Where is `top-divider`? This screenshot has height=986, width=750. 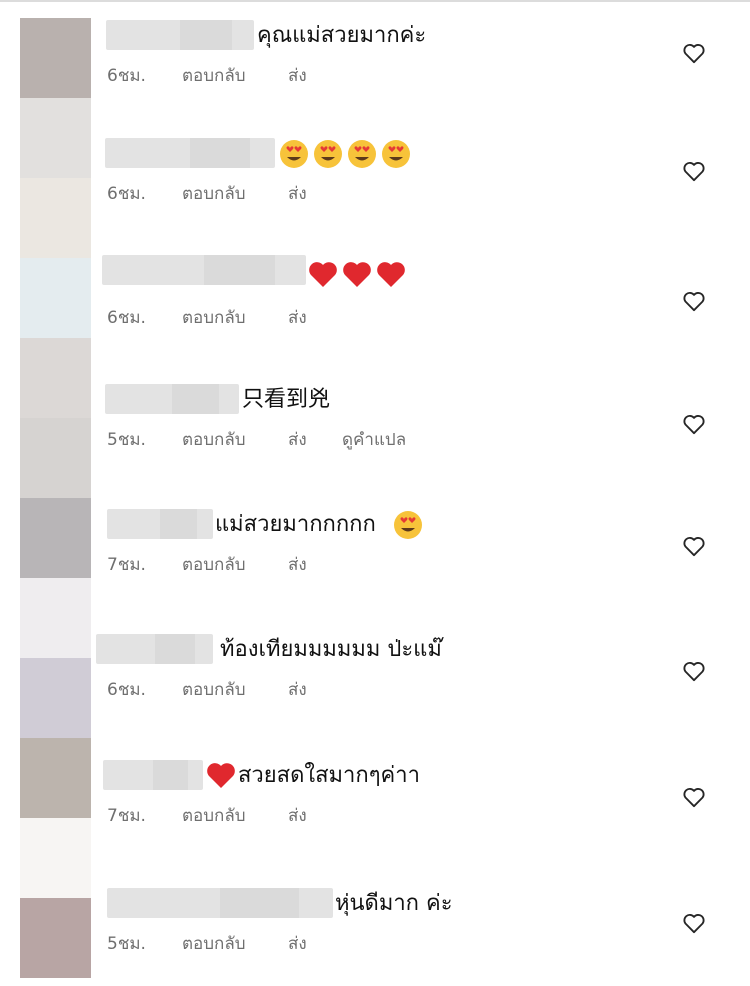
top-divider is located at coordinates (375, 1).